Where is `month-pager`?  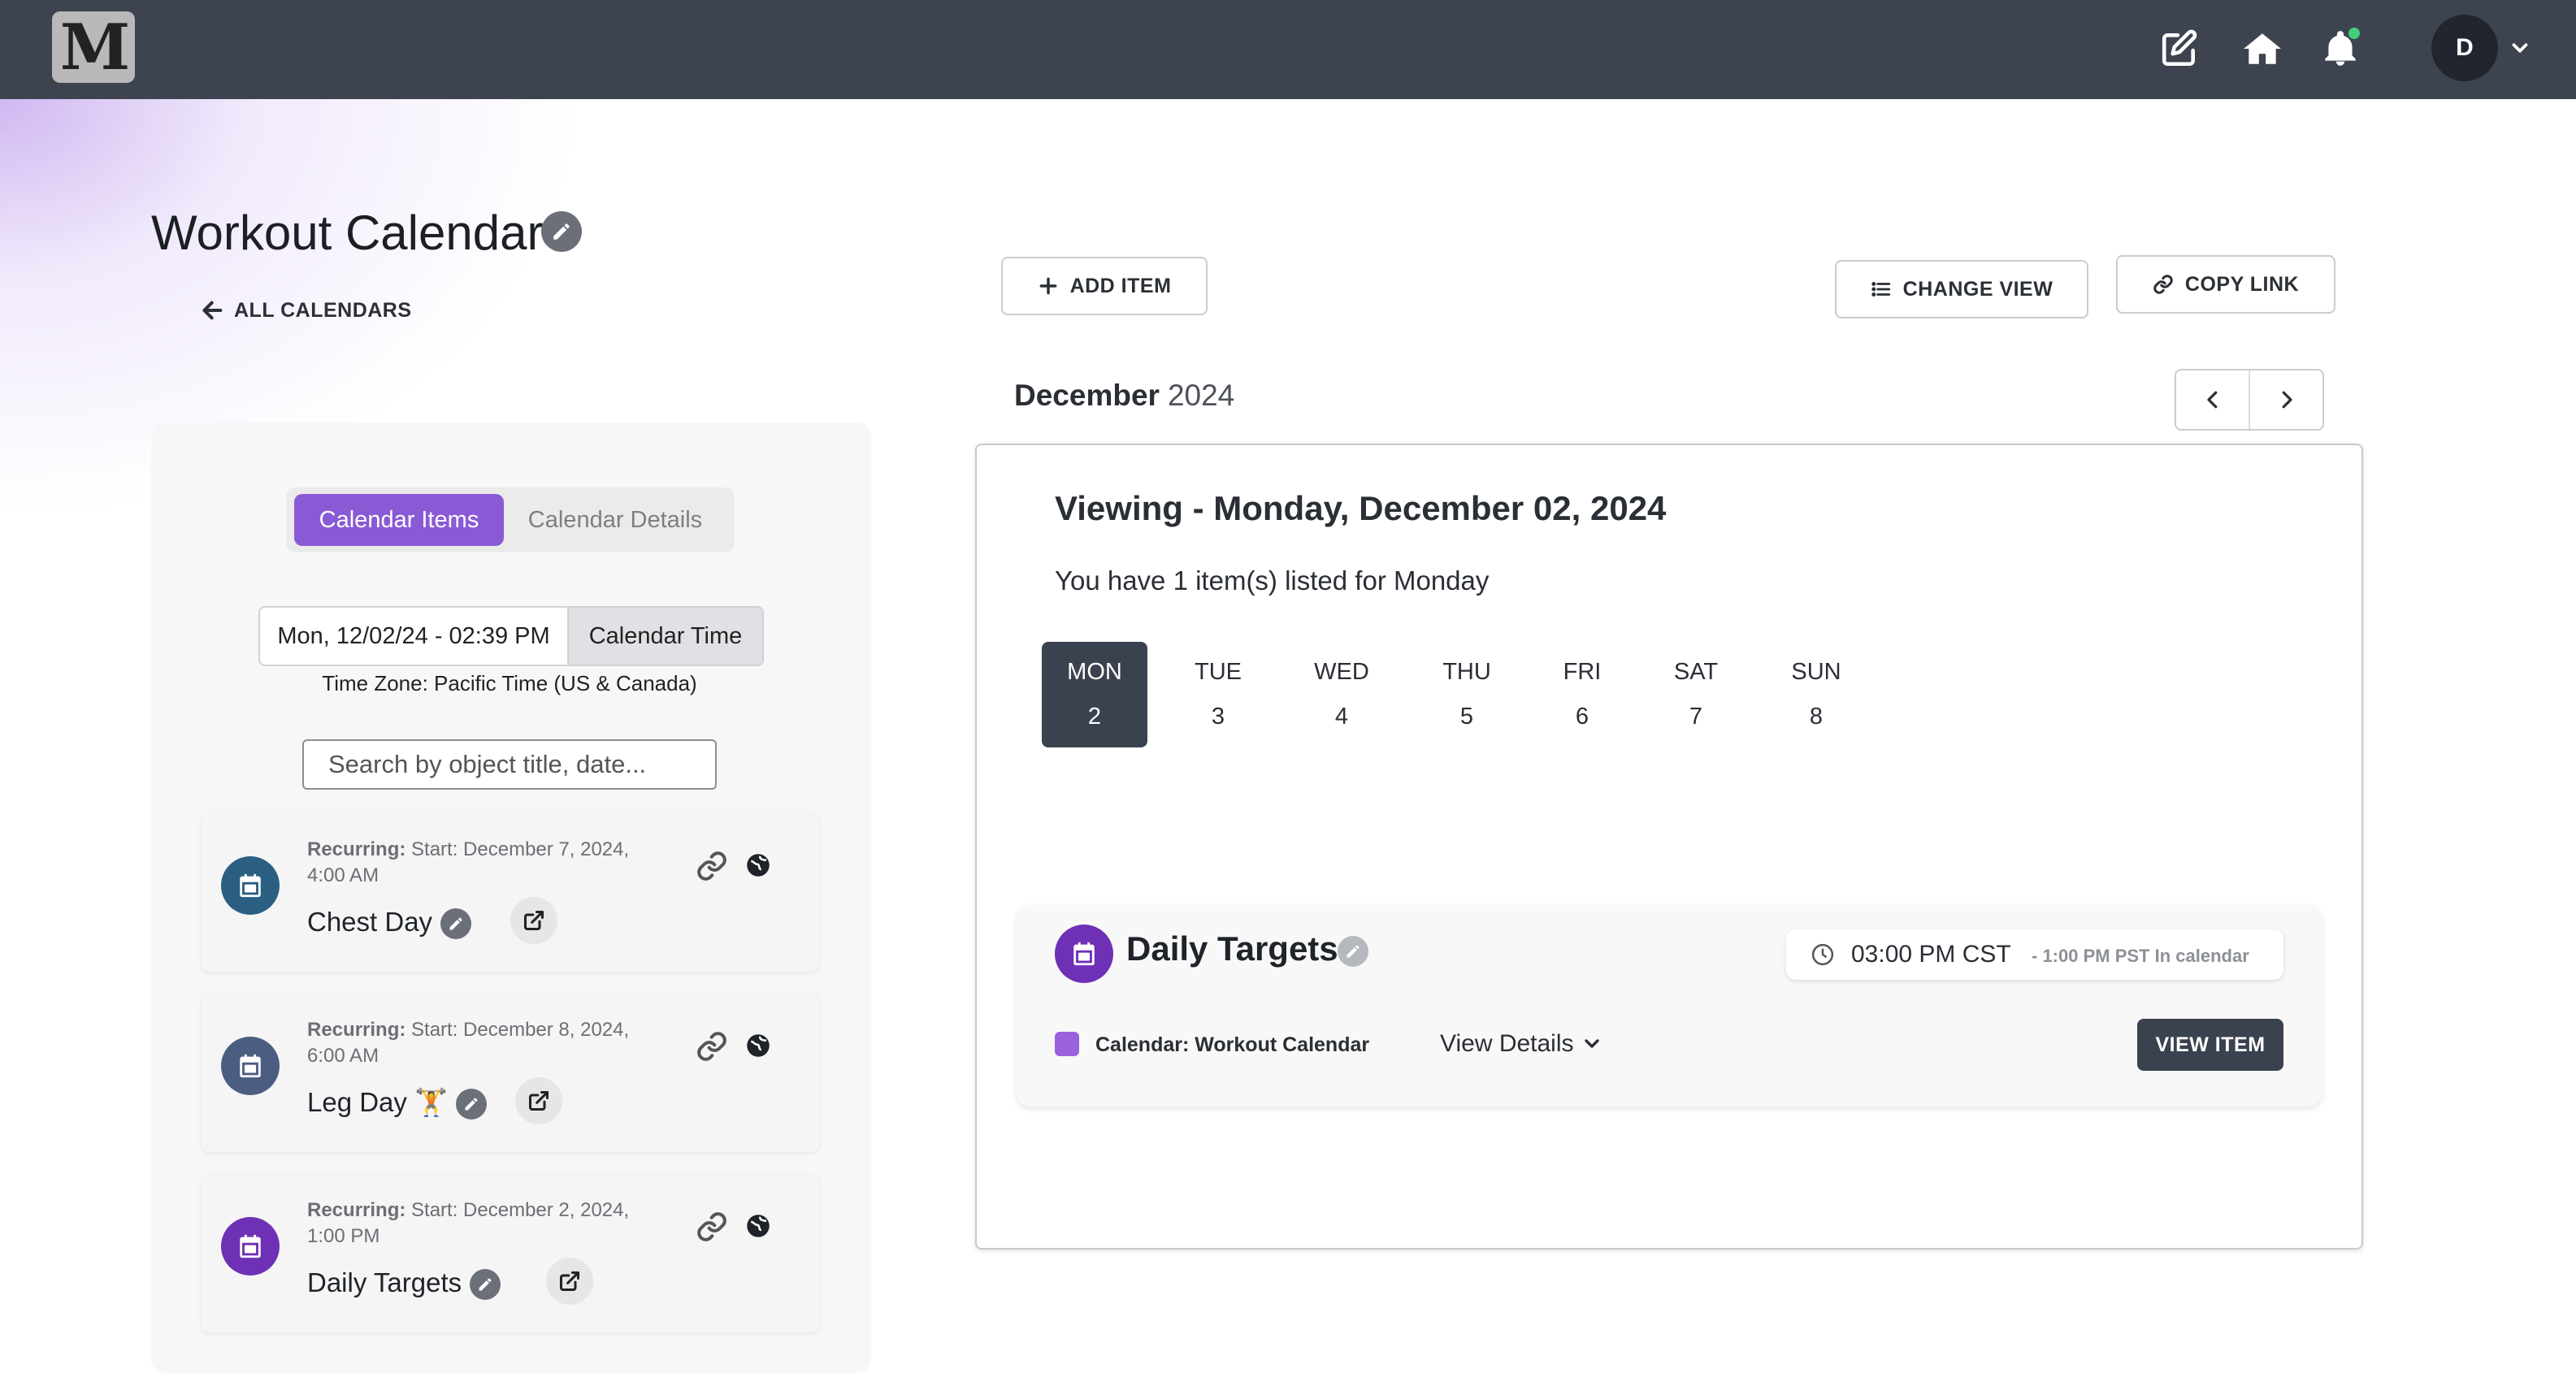
month-pager is located at coordinates (2249, 400).